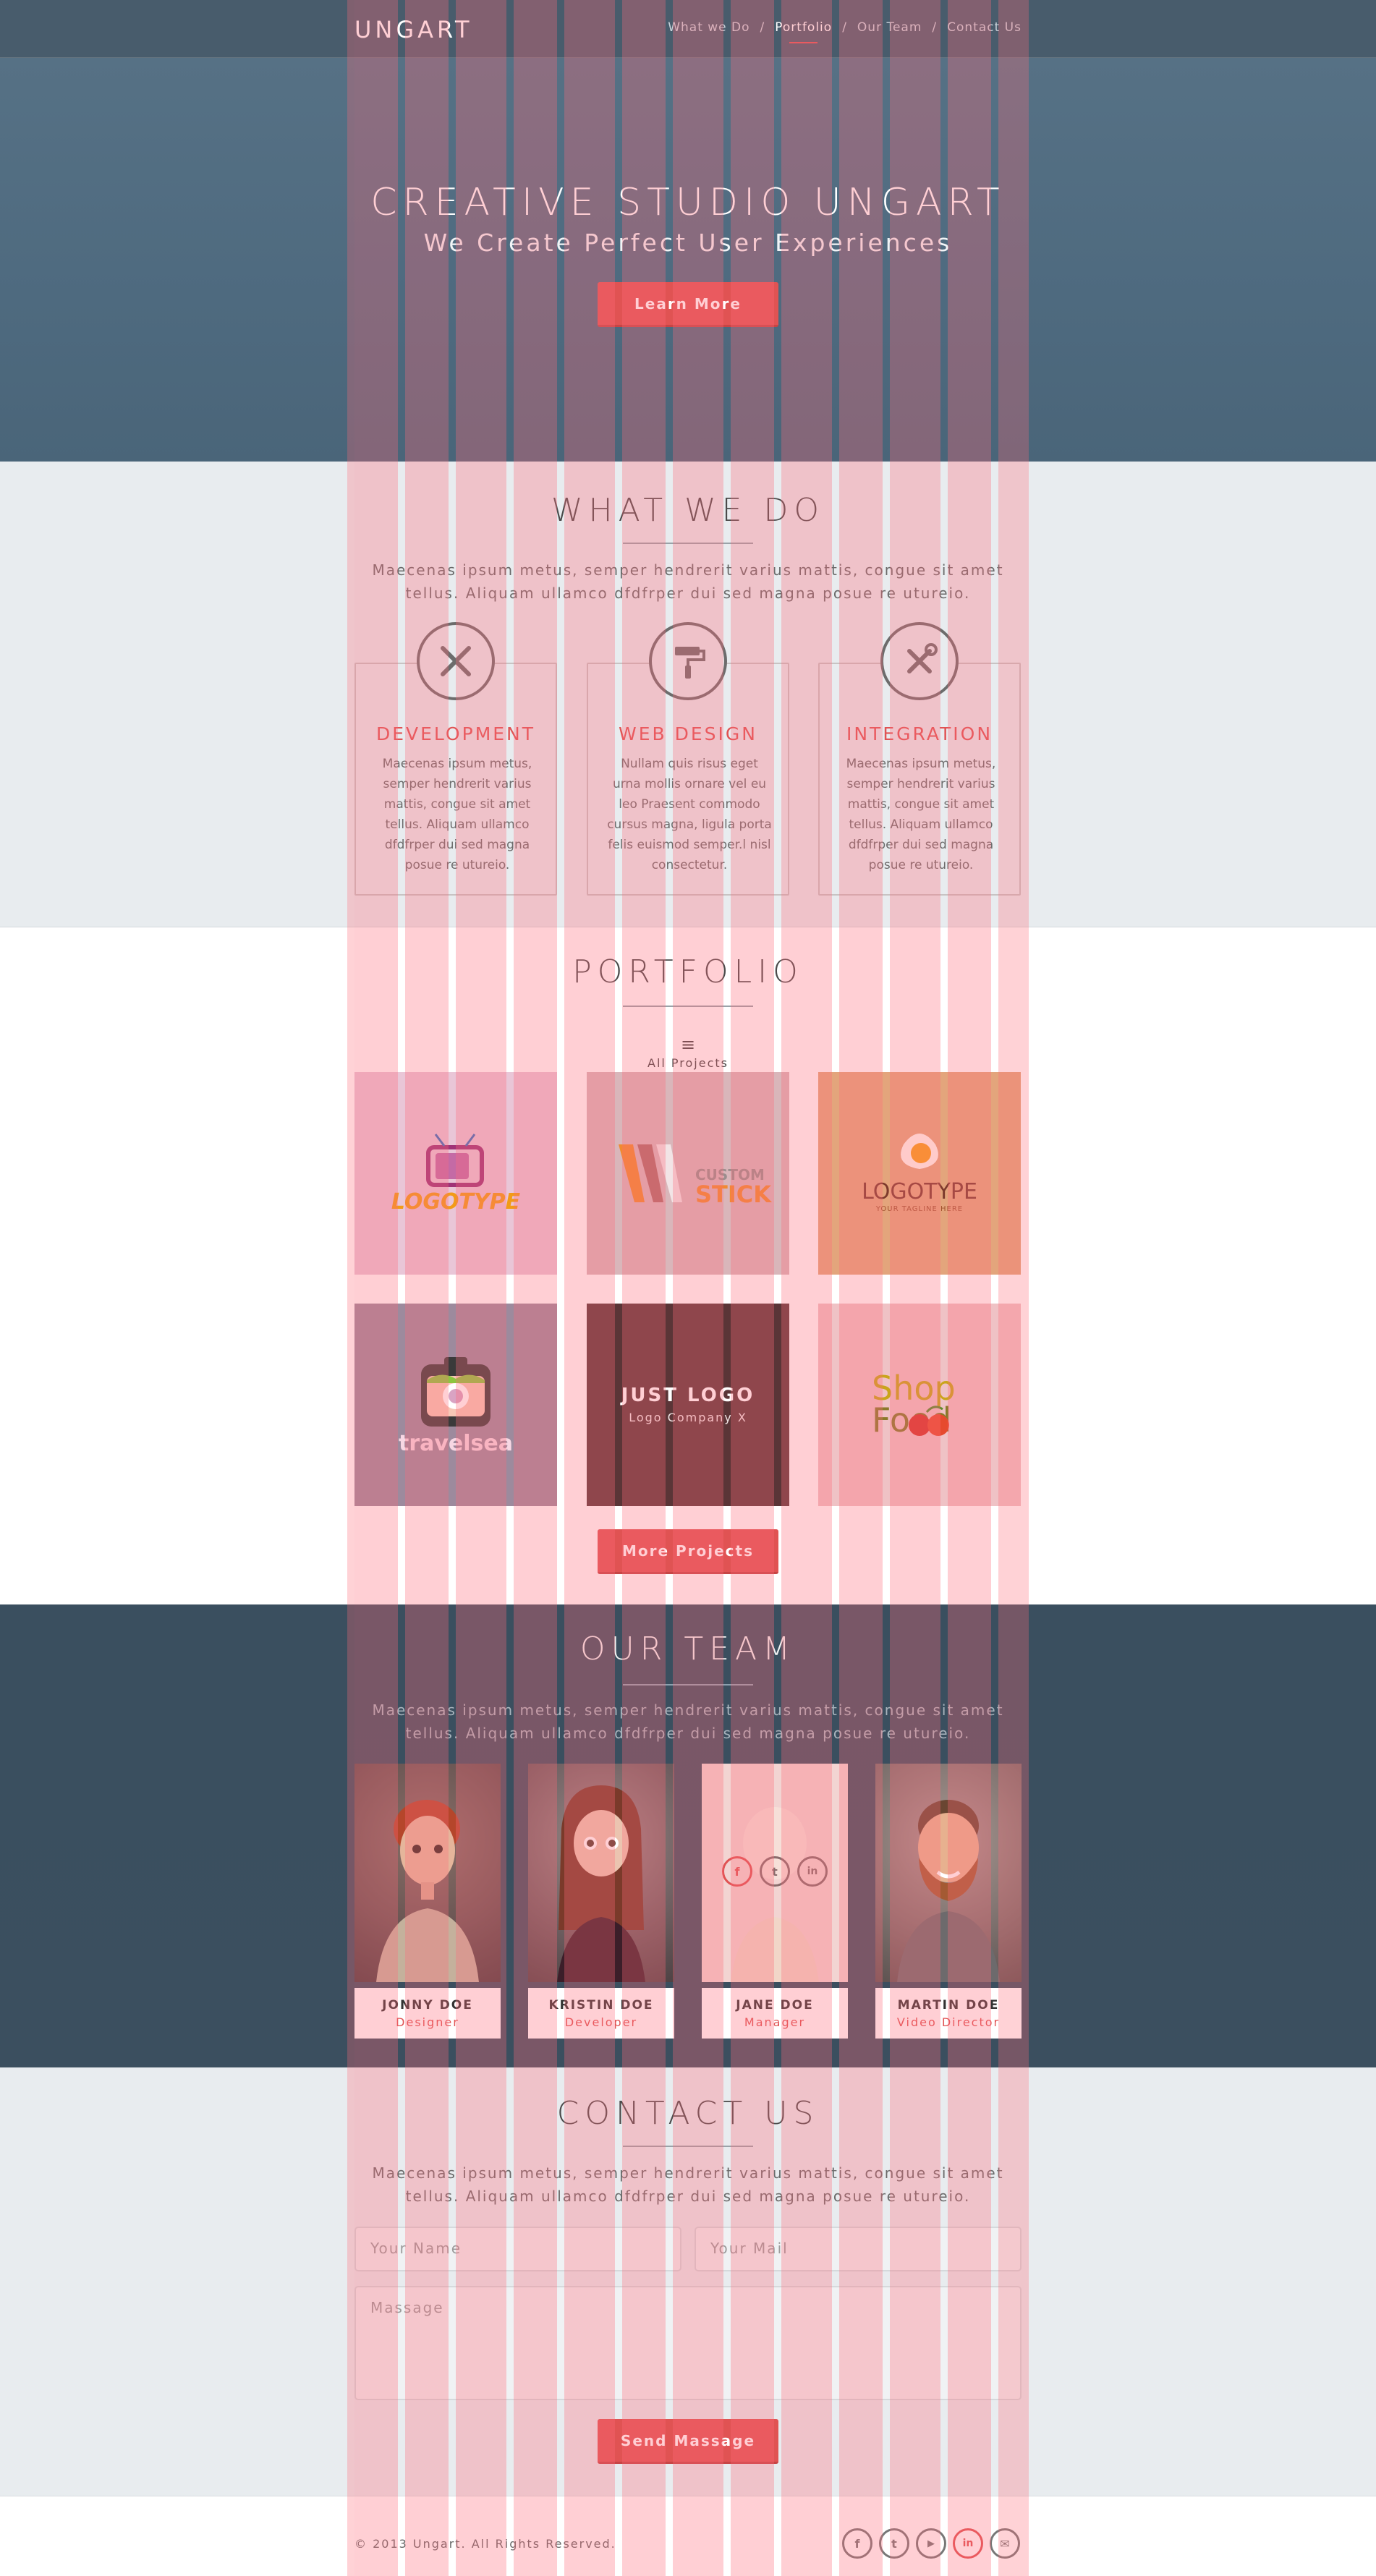 This screenshot has width=1376, height=2576. What do you see at coordinates (919, 1173) in the screenshot?
I see `portfolio-item: LOGOTYPE YOUR TAGLINE HERE` at bounding box center [919, 1173].